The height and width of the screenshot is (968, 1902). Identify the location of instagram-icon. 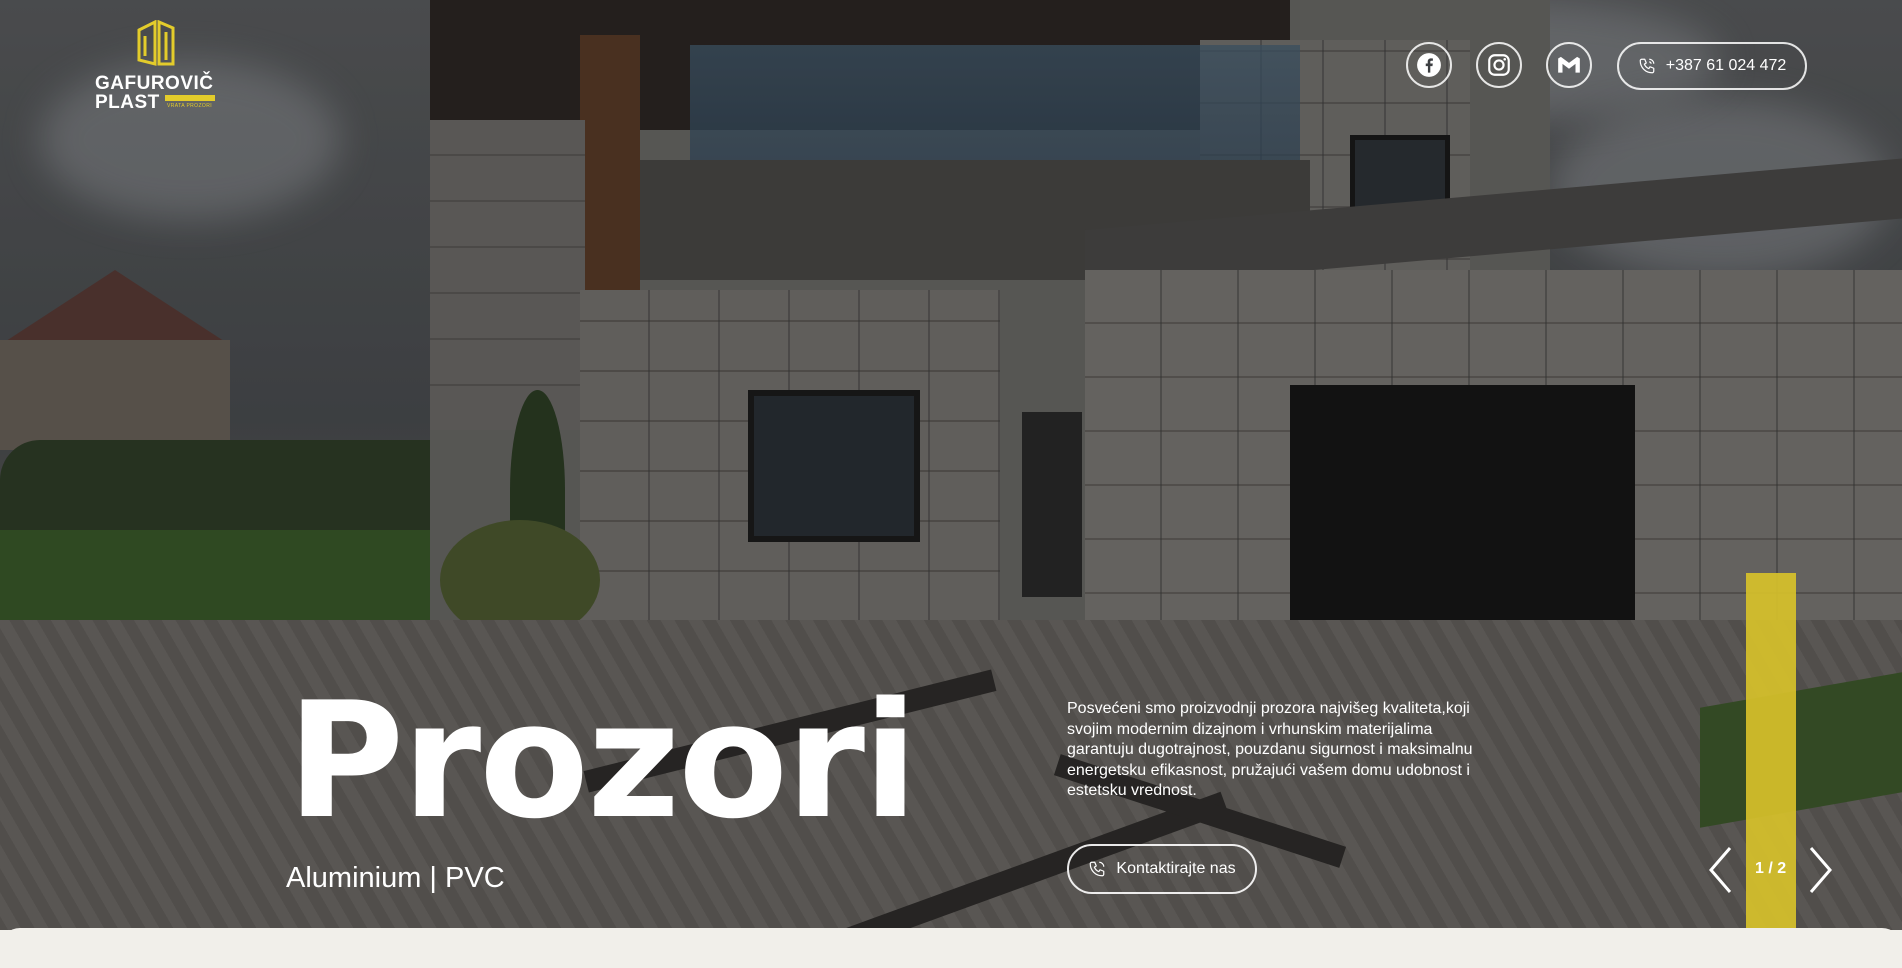
(1499, 65).